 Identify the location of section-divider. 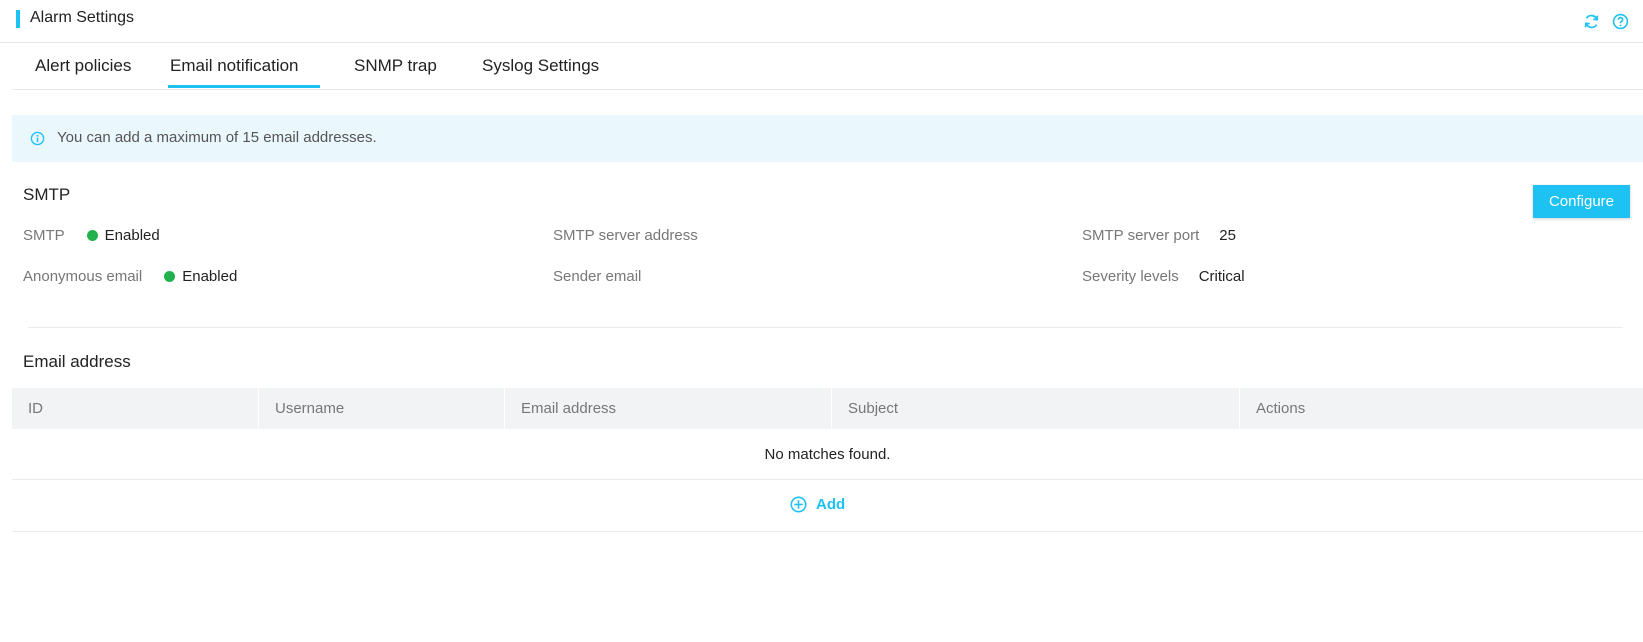
(825, 327).